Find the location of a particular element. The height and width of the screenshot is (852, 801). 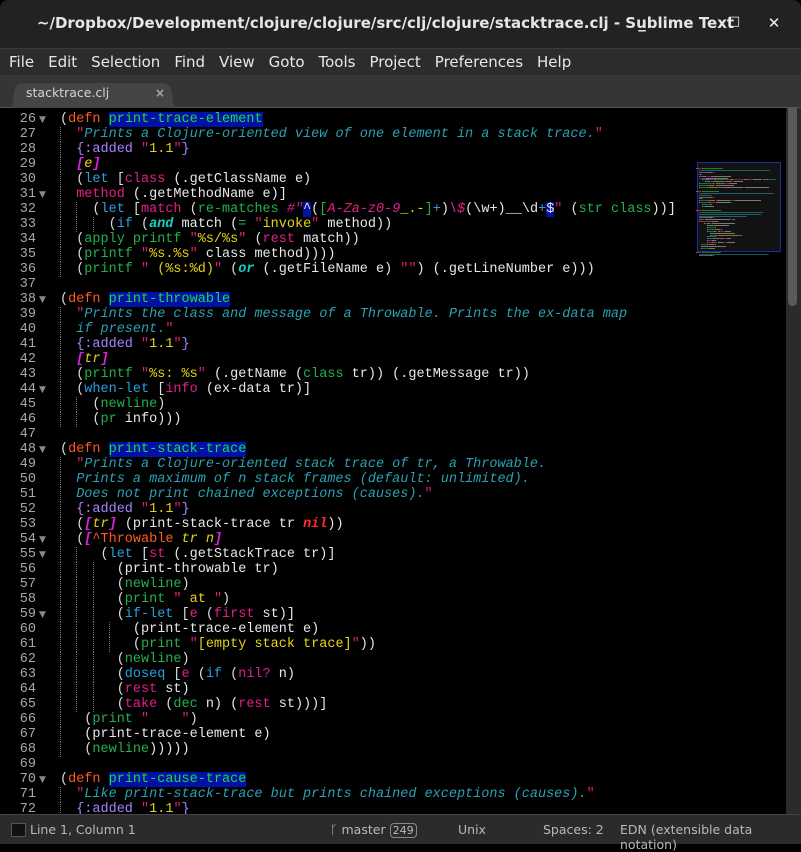

code-token: [ is located at coordinates (173, 674).